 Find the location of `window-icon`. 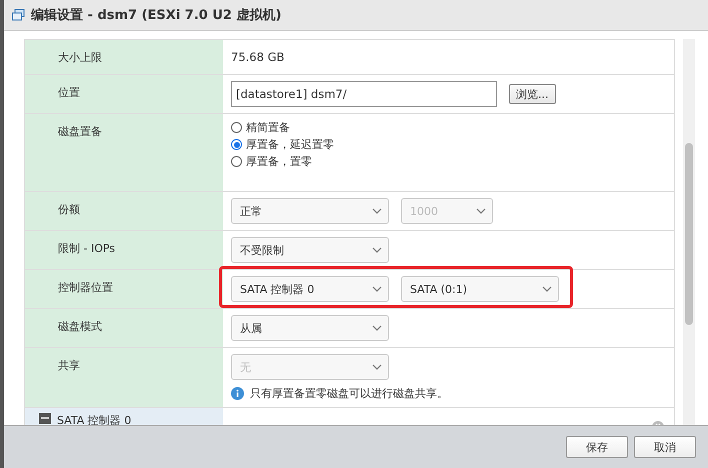

window-icon is located at coordinates (18, 15).